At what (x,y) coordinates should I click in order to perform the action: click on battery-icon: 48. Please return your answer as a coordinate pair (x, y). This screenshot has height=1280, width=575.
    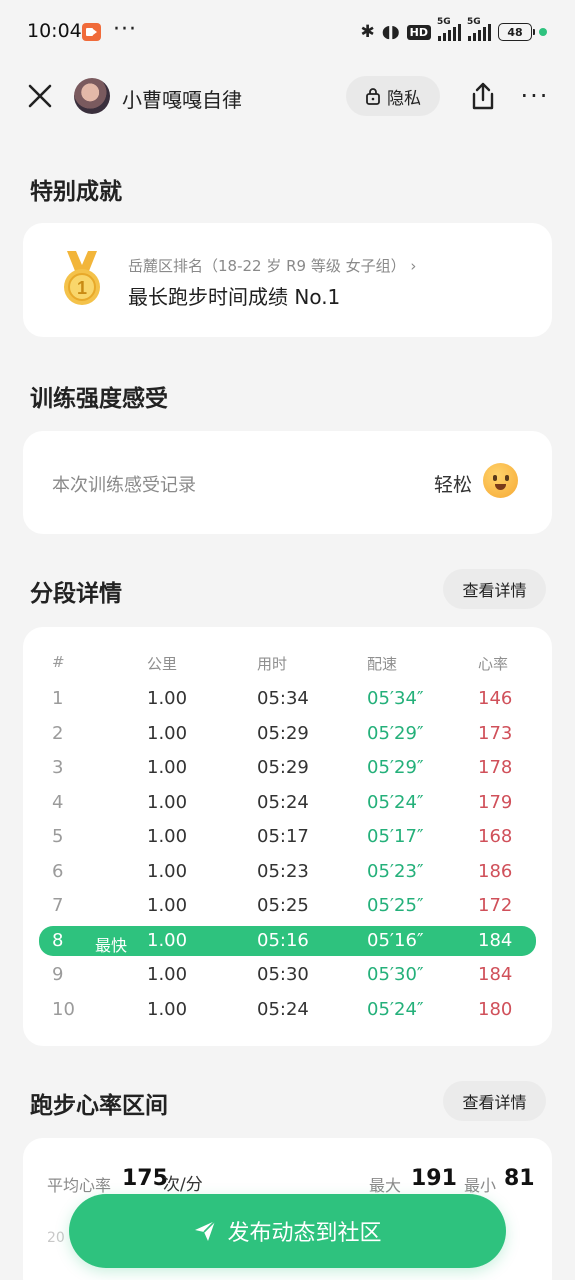
    Looking at the image, I should click on (516, 32).